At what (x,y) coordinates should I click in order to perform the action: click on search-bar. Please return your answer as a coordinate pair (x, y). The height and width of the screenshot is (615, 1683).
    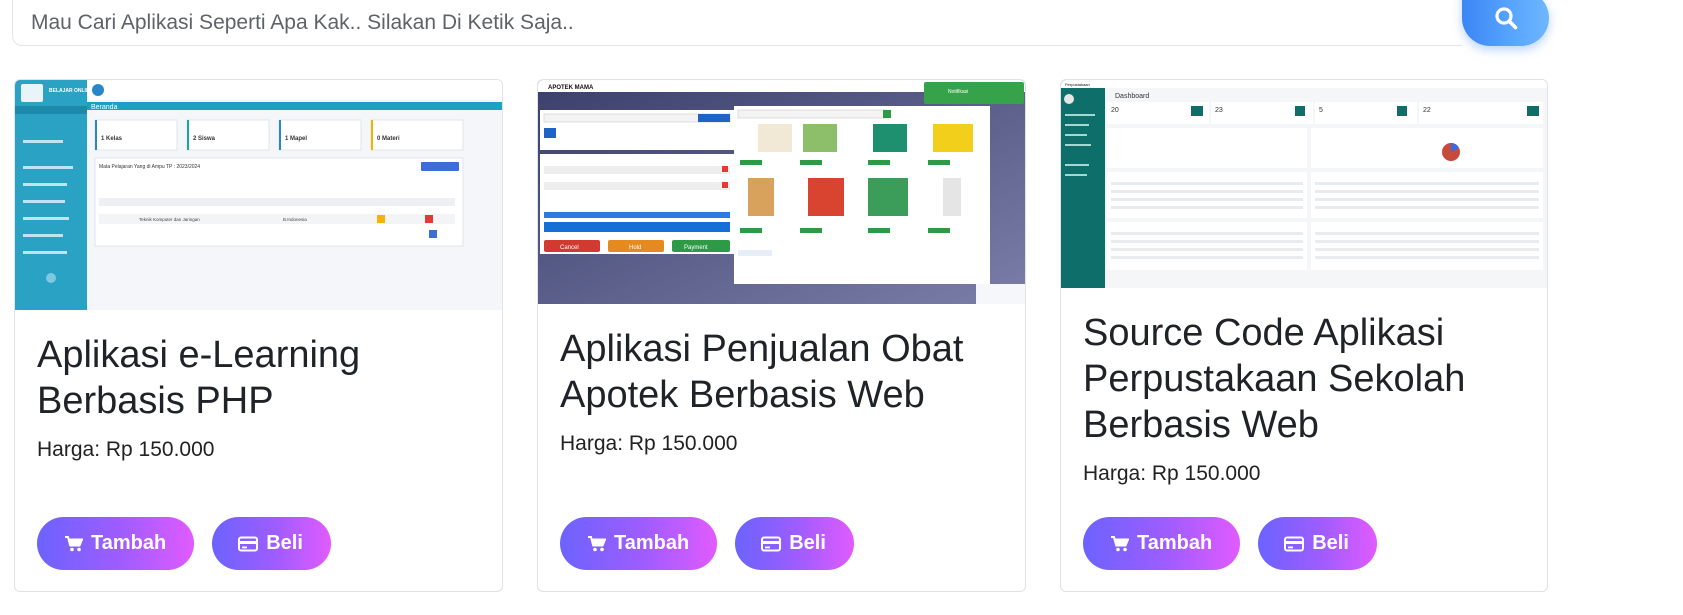
    Looking at the image, I should click on (780, 23).